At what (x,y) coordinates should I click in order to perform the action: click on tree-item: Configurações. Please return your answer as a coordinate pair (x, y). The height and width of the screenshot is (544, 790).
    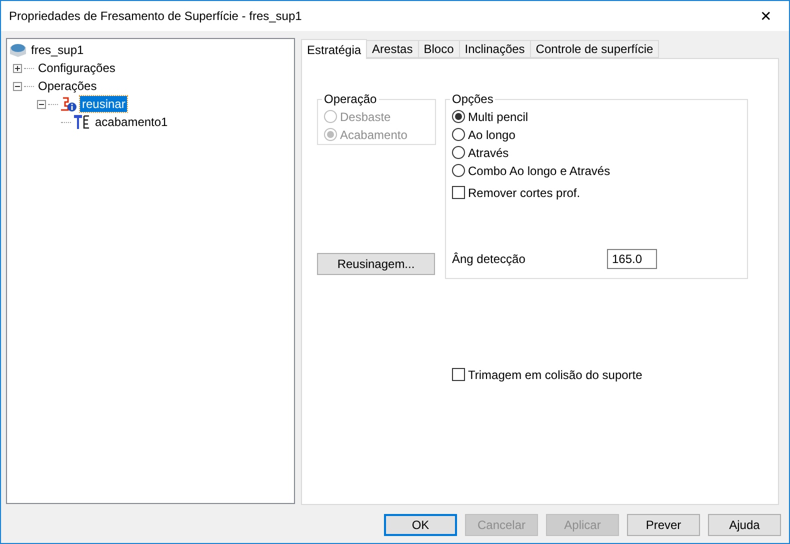
    Looking at the image, I should click on (77, 68).